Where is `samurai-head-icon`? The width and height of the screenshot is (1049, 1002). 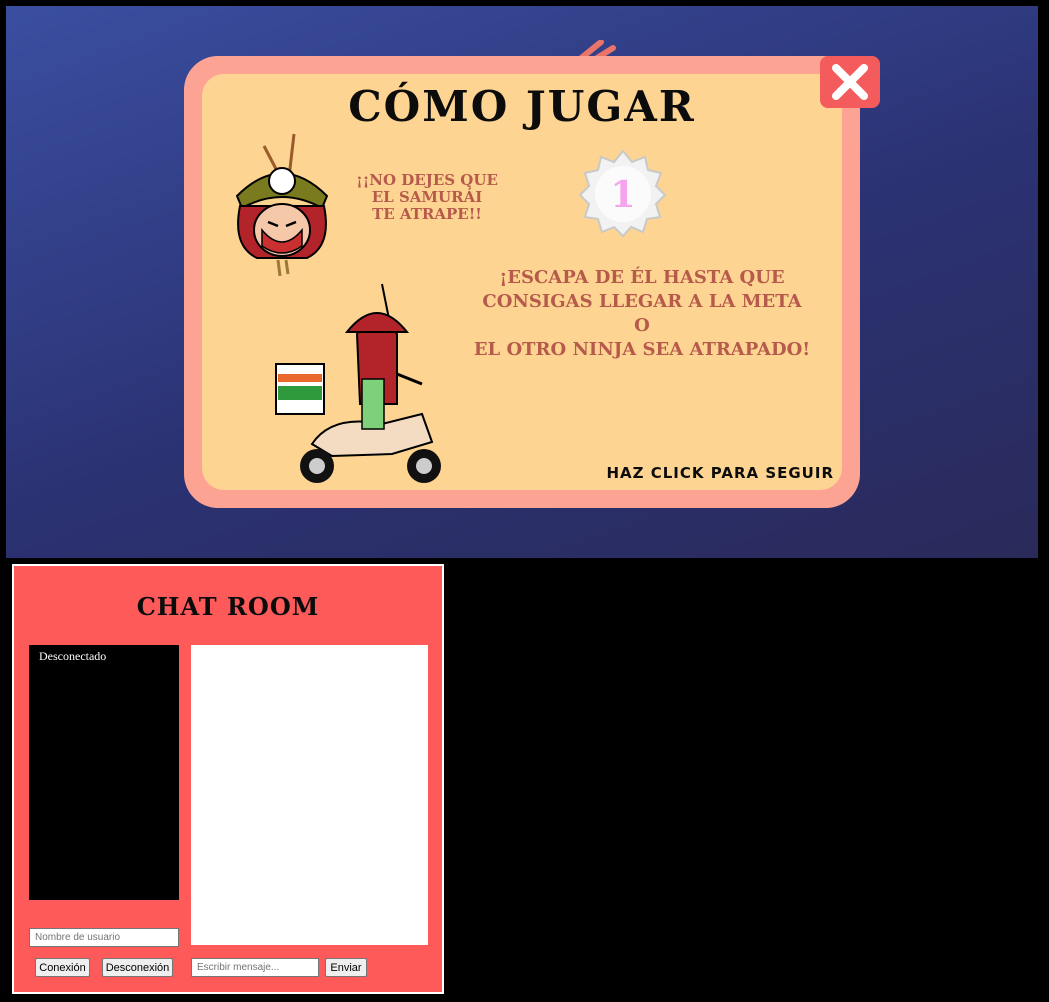 samurai-head-icon is located at coordinates (282, 204).